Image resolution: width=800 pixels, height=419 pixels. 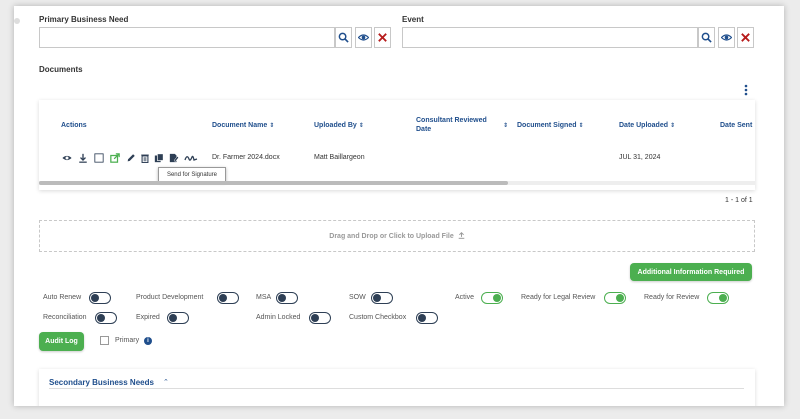 I want to click on secondary-business-needs-title: Secondary Business Needs, so click(x=101, y=382).